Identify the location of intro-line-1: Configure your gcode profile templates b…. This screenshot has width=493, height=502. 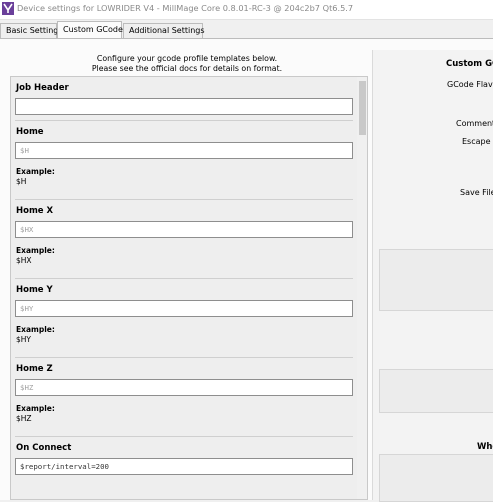
(187, 58).